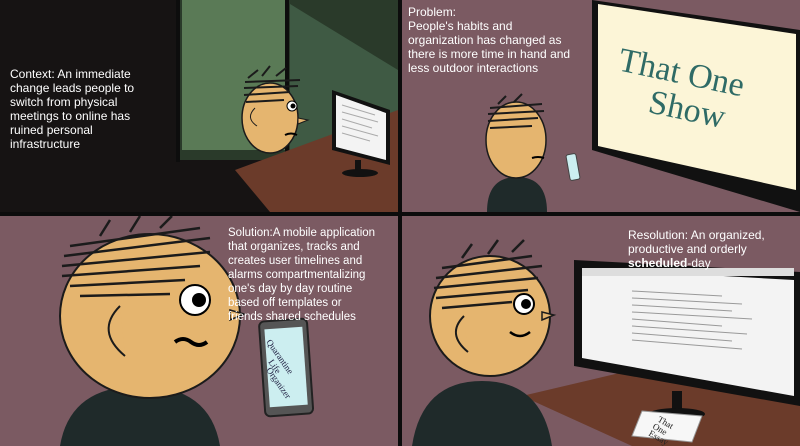 The image size is (800, 446). Describe the element at coordinates (490, 316) in the screenshot. I see `character-head` at that location.